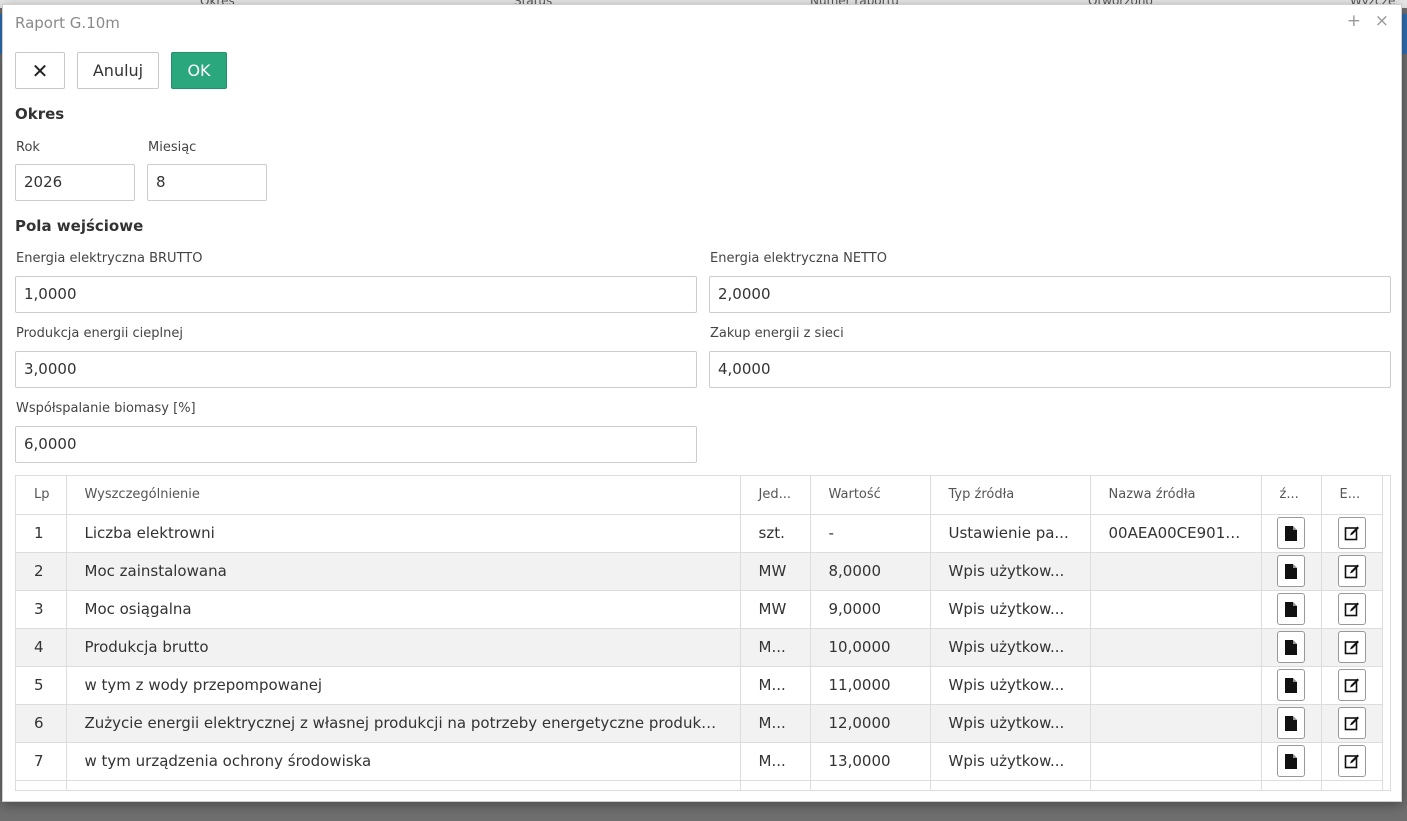  What do you see at coordinates (40, 70) in the screenshot?
I see `close-button: ✕` at bounding box center [40, 70].